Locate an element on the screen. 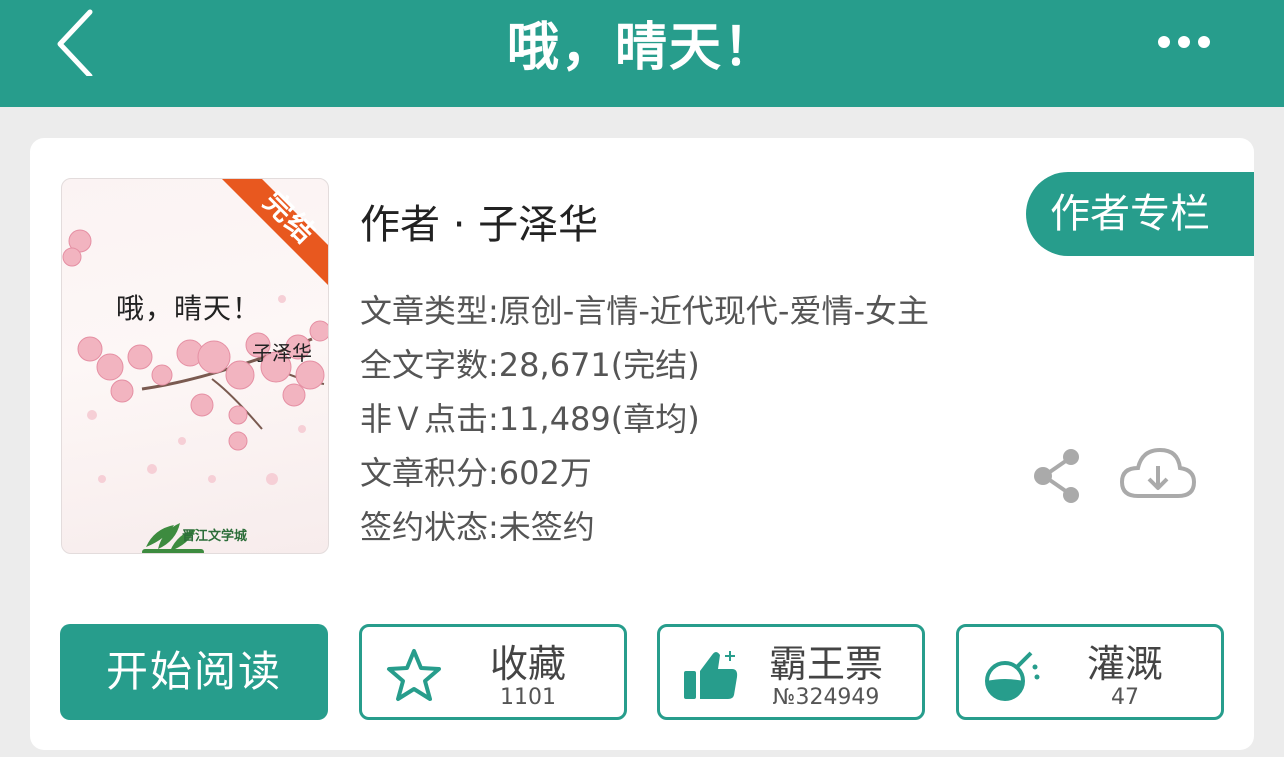 Image resolution: width=1284 pixels, height=757 pixels. overlord-ticket-label: 霸王票 is located at coordinates (825, 664).